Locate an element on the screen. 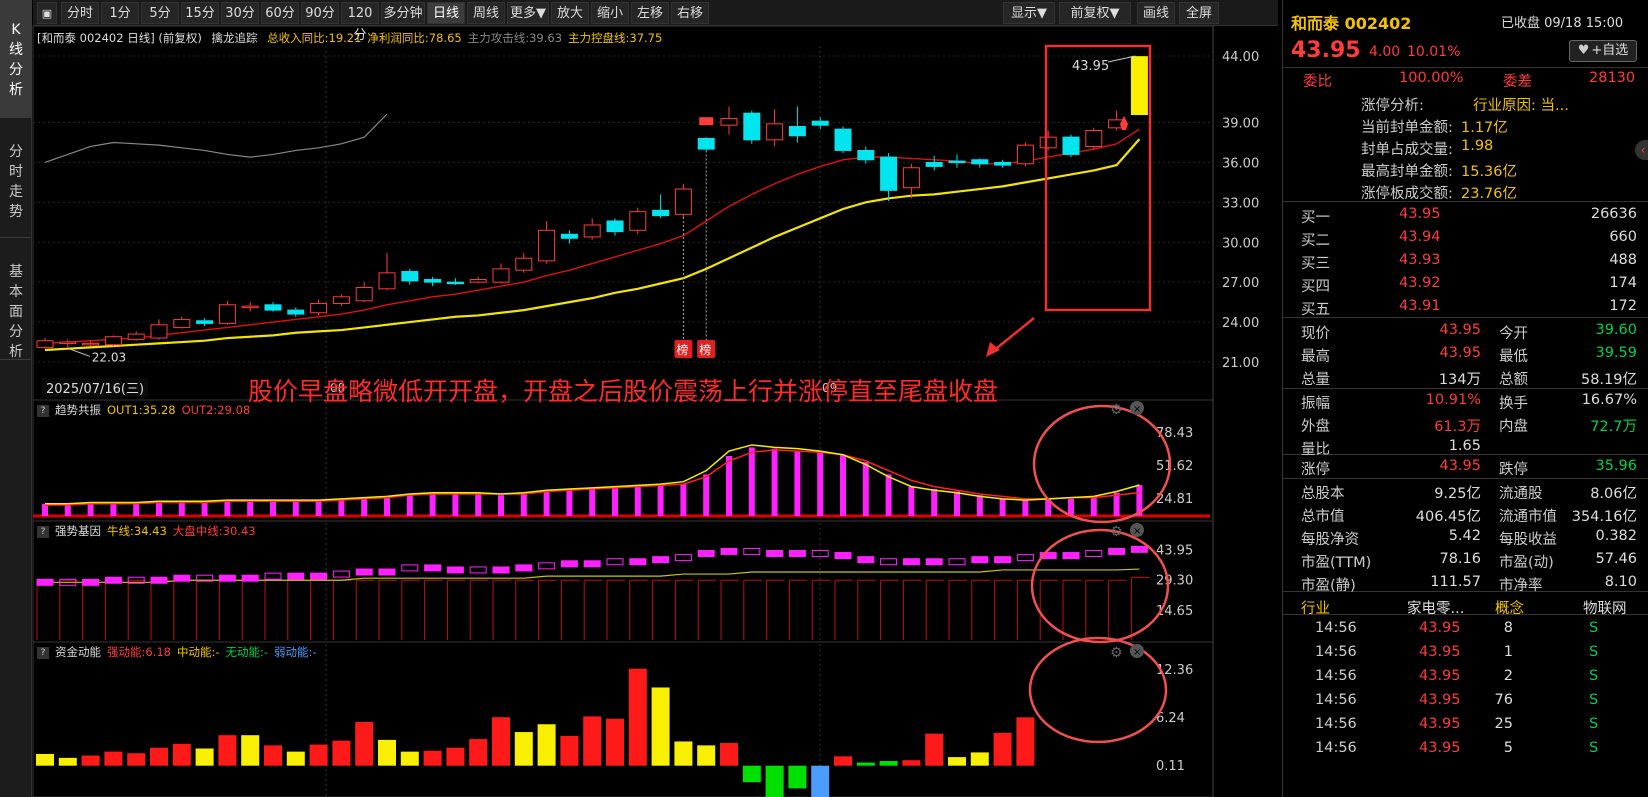  volume-stat-value: 61.3万 is located at coordinates (1457, 427).